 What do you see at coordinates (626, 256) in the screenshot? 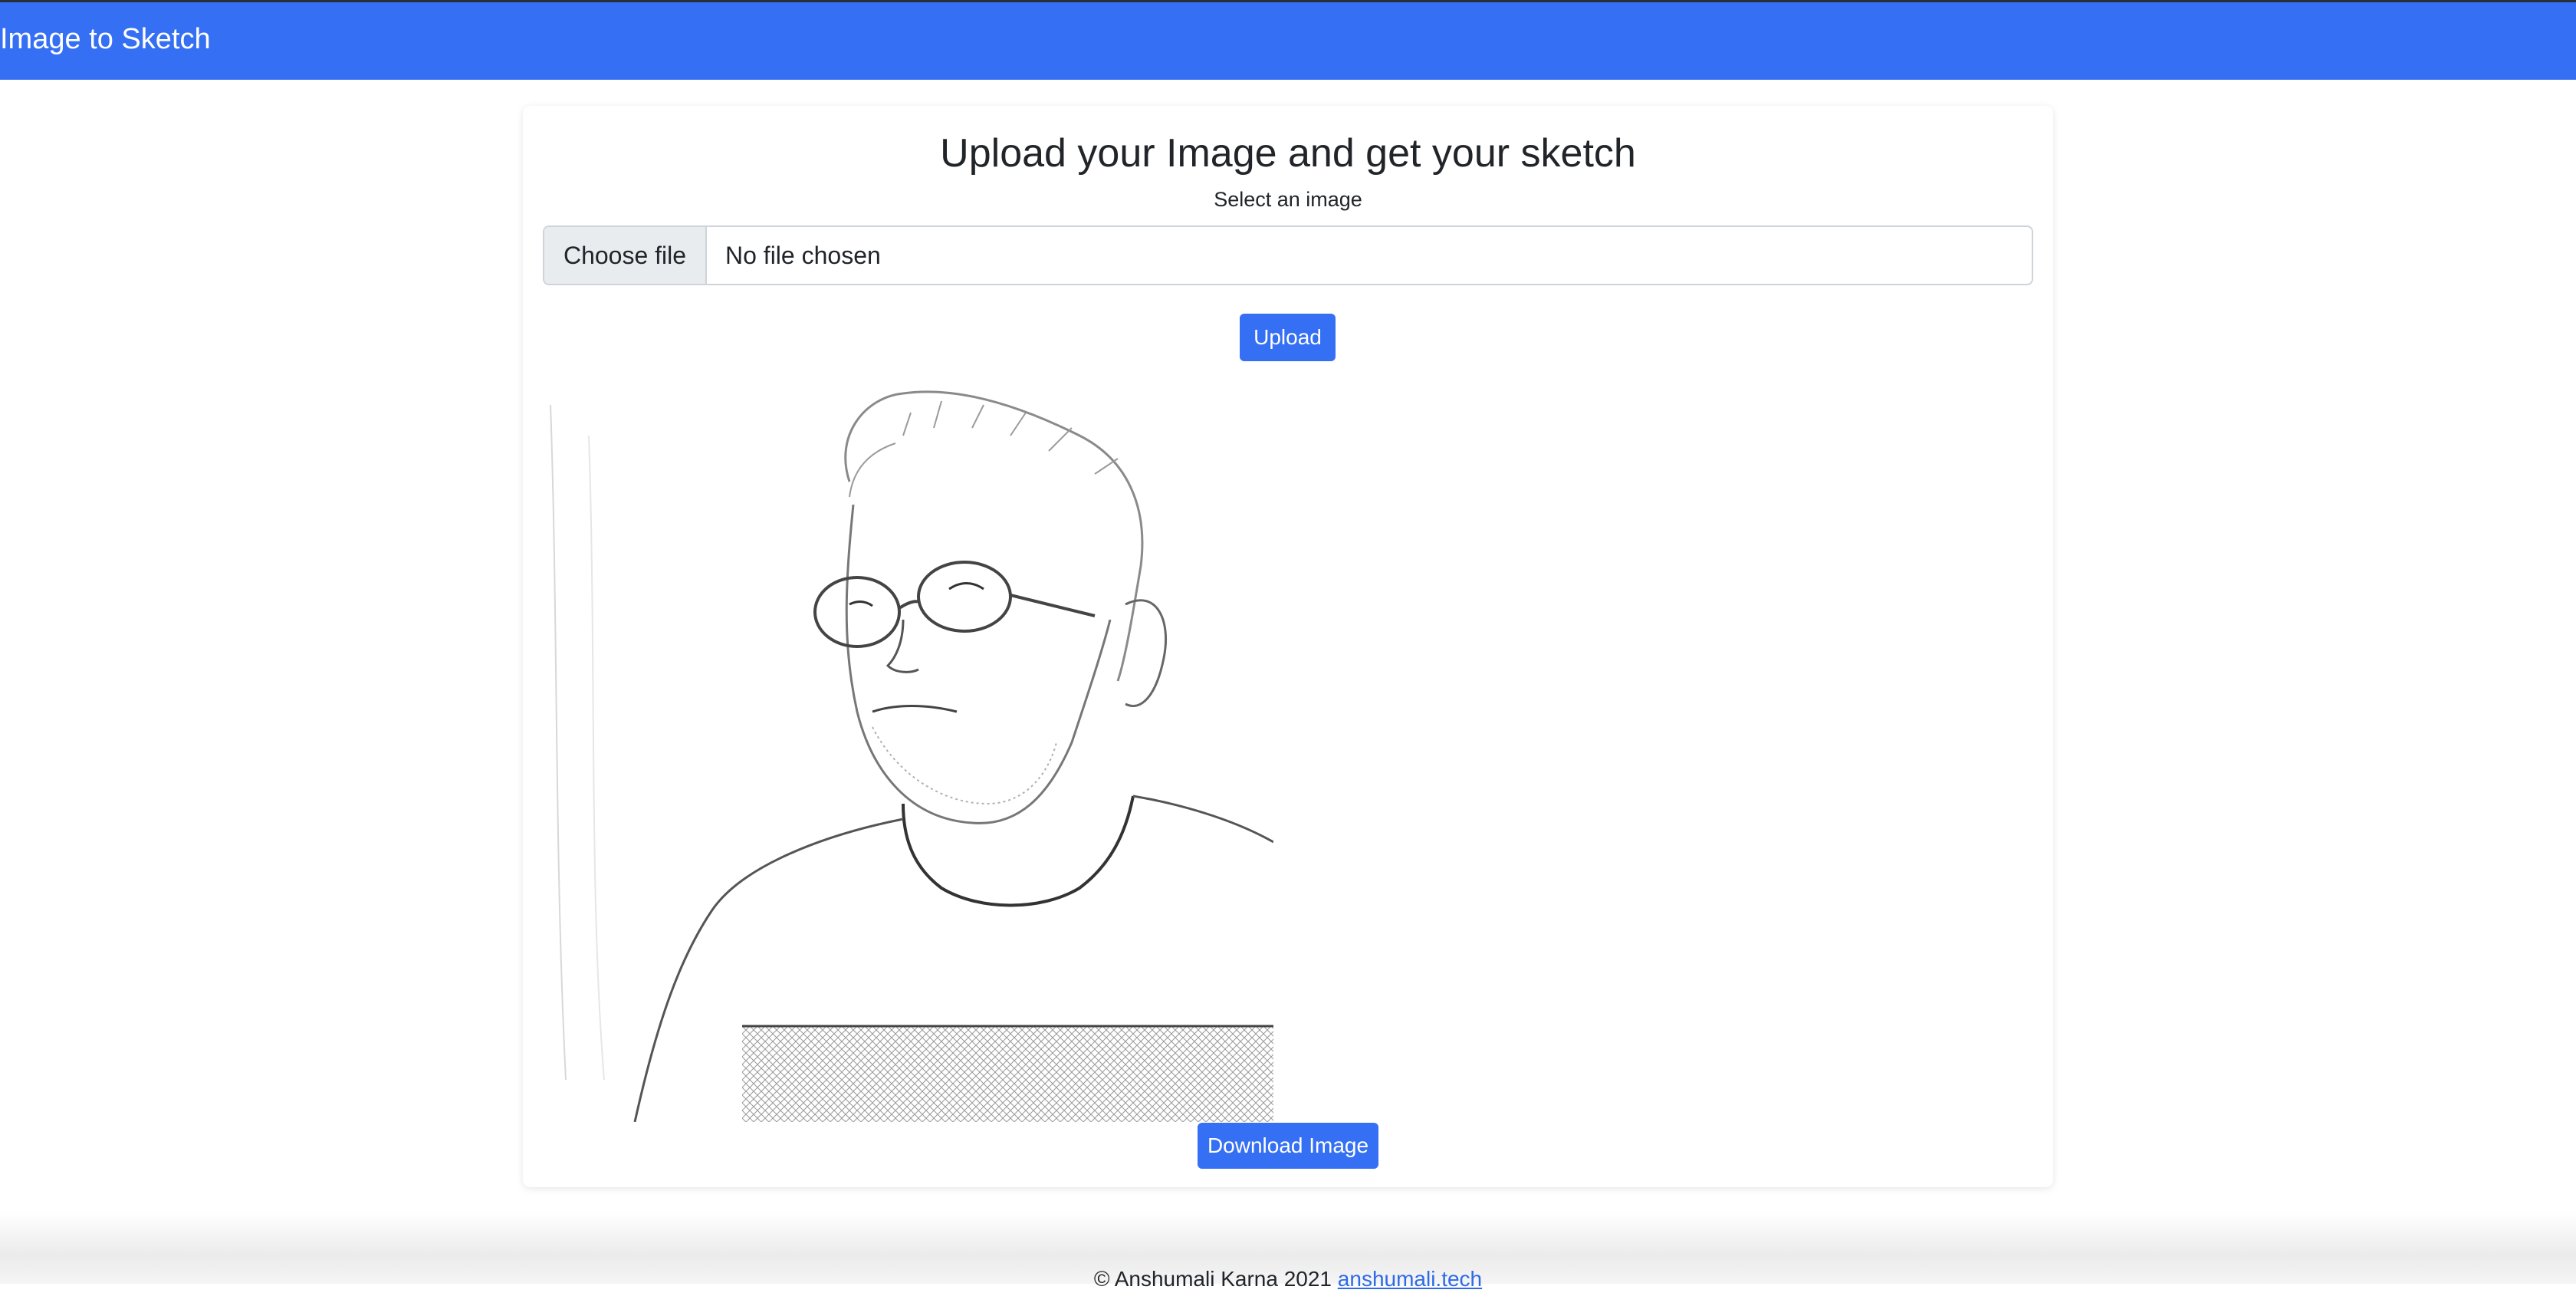
I see `choose-file-button: Choose file` at bounding box center [626, 256].